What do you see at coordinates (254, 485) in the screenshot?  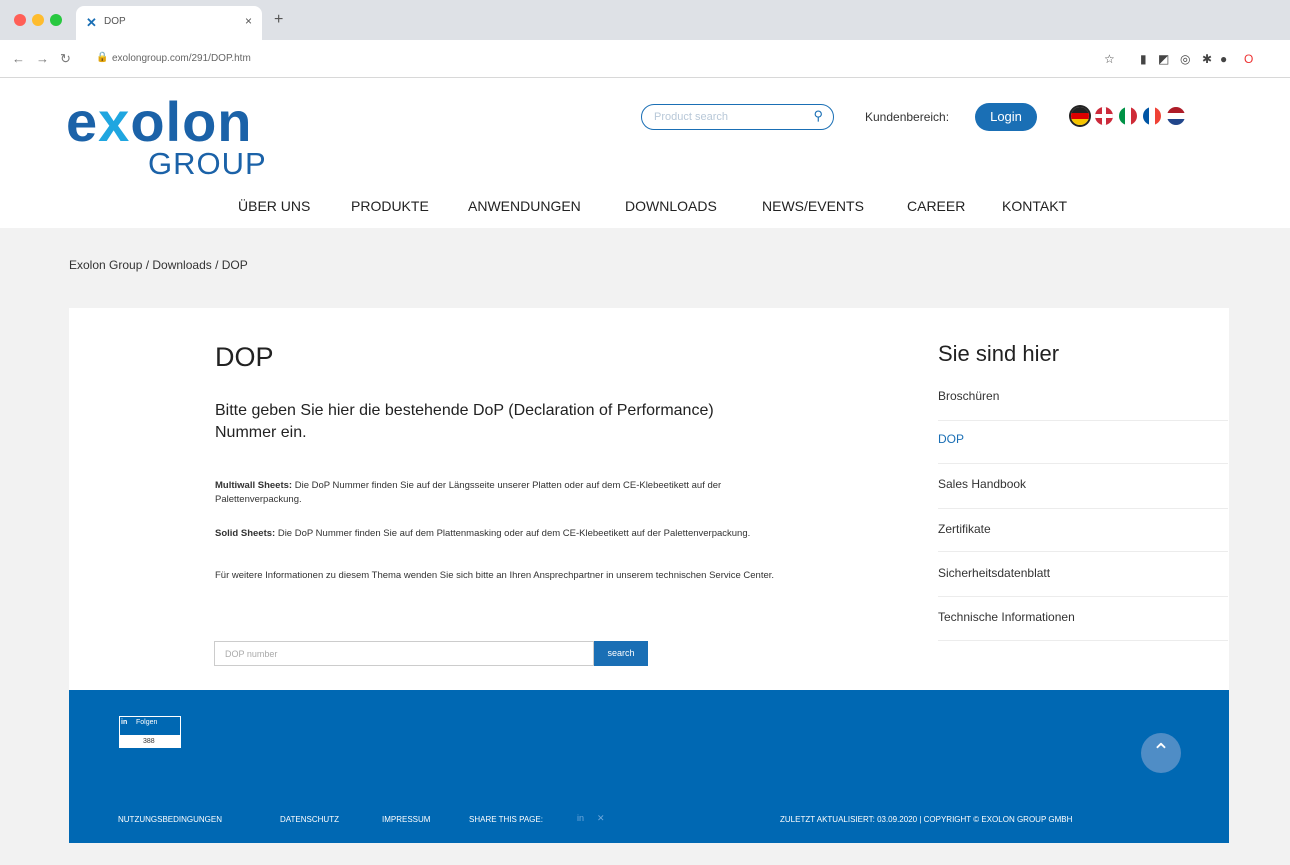 I see `multiwall-label: Multiwall Sheets:` at bounding box center [254, 485].